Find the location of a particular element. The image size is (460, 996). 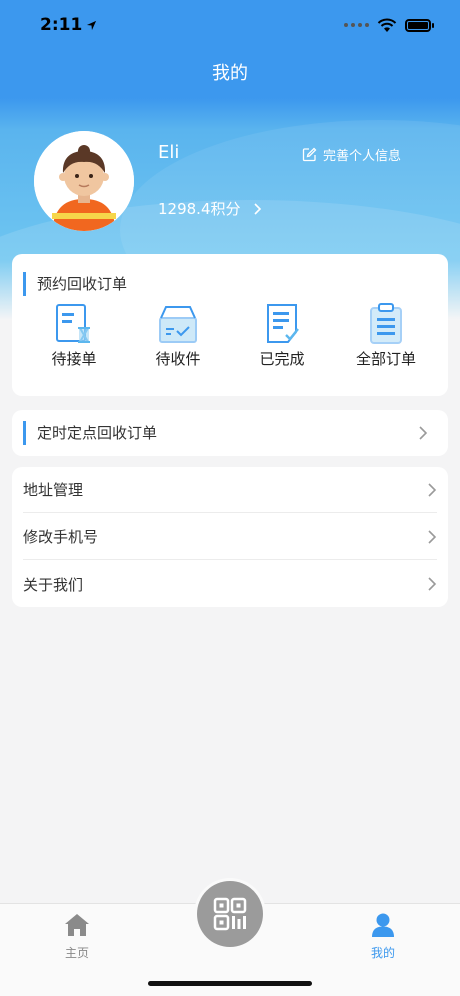

avatar-illustration is located at coordinates (84, 181).